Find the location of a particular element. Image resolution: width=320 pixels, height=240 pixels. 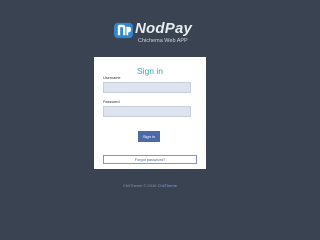

logo-mark-icon is located at coordinates (123, 30).